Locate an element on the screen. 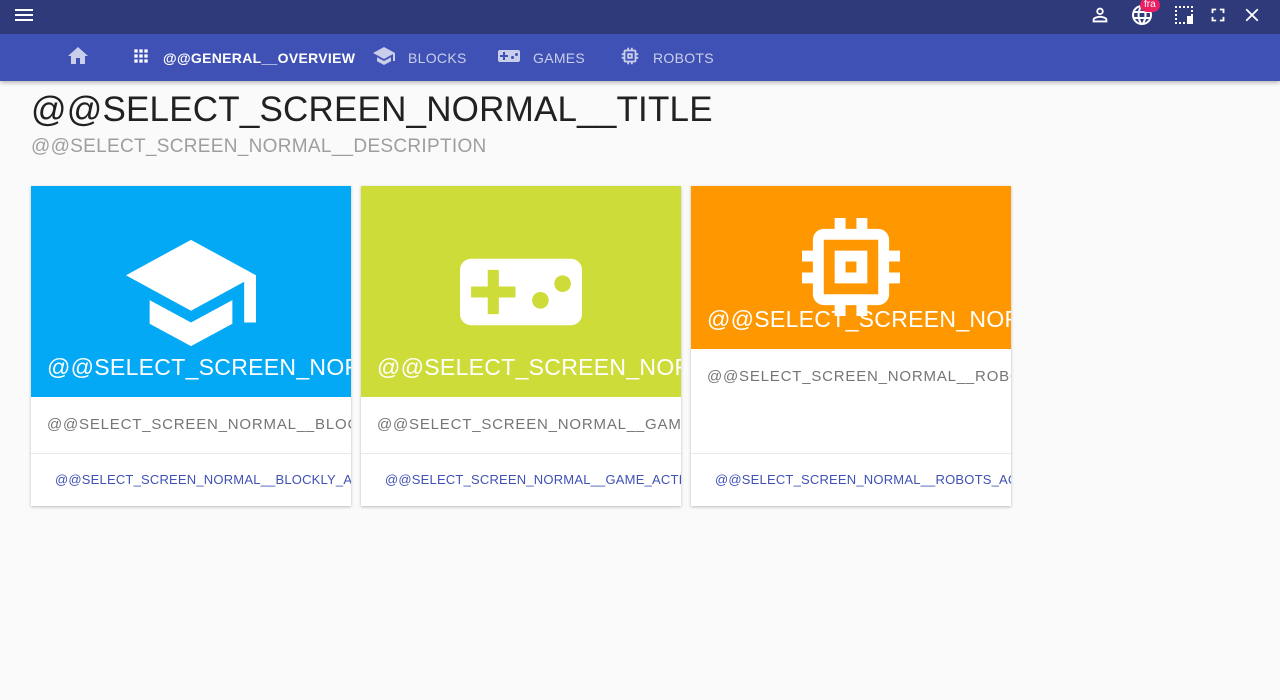  nav-bar: @@GENERAL__OVERVIEW BLOCKS GAMES ROBOTS is located at coordinates (640, 57).